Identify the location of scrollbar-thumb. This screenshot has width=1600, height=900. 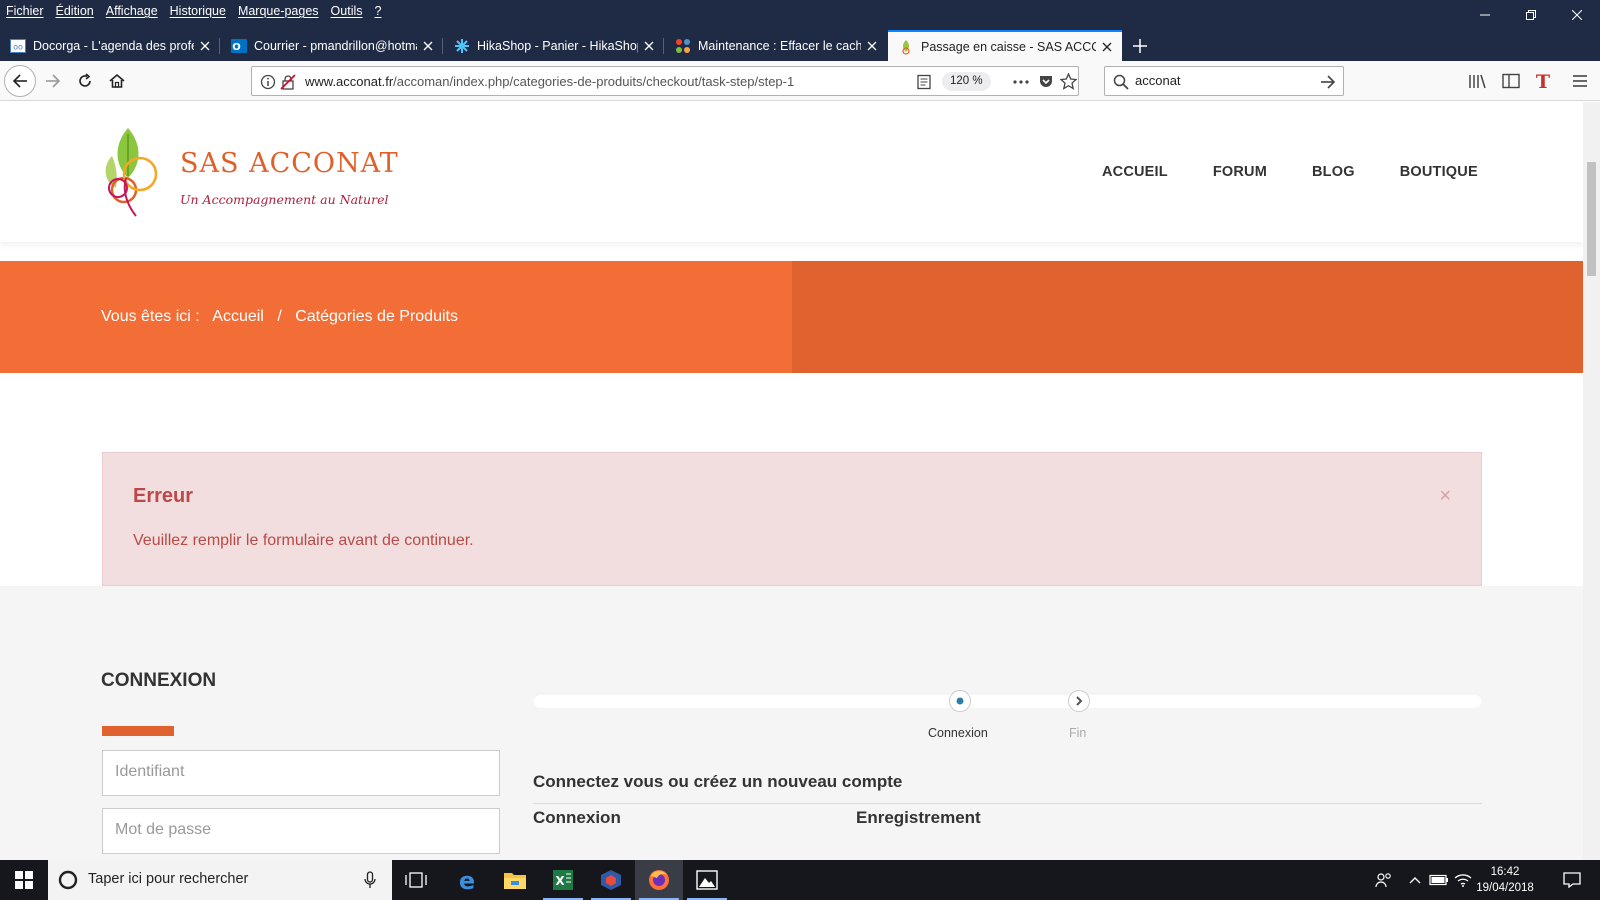
(1591, 219).